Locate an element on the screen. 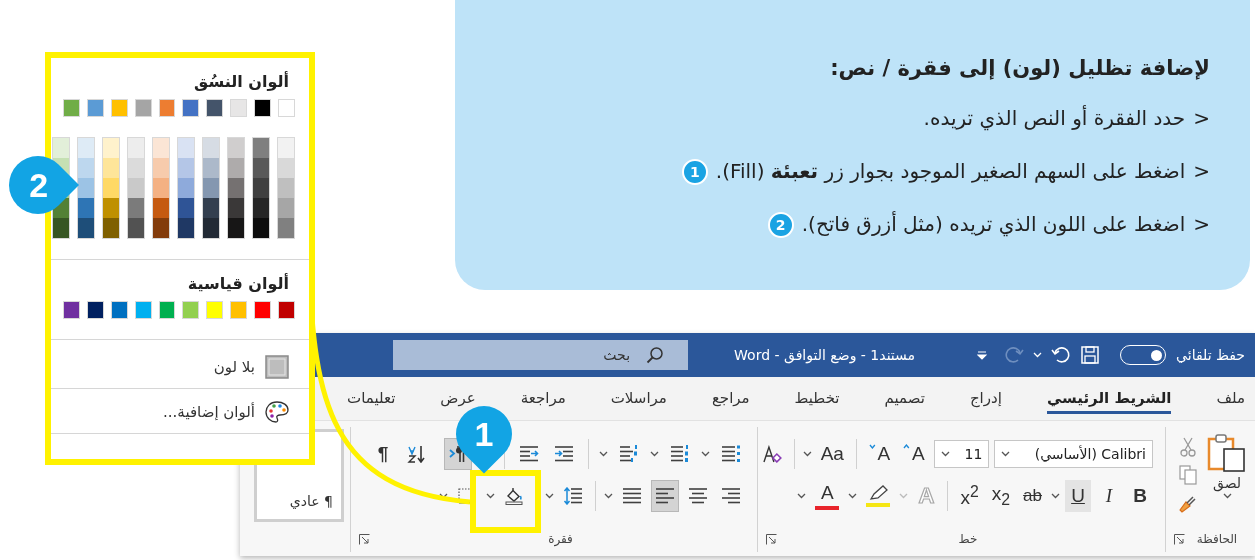 The height and width of the screenshot is (560, 1255). ribbon-tab: ملف is located at coordinates (1230, 398).